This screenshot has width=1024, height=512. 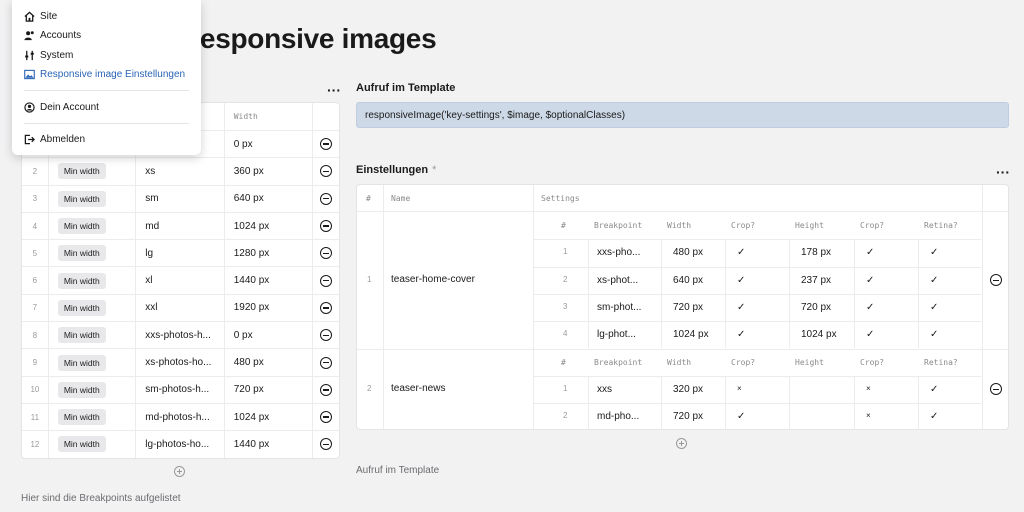 I want to click on sub-cell-height: 1024 px, so click(x=819, y=334).